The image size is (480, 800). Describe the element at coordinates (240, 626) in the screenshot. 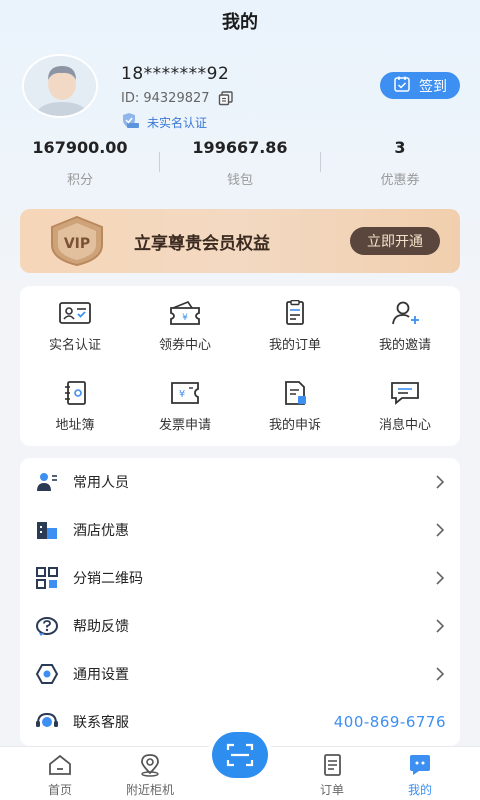

I see `list-item-help: 帮助反馈` at that location.